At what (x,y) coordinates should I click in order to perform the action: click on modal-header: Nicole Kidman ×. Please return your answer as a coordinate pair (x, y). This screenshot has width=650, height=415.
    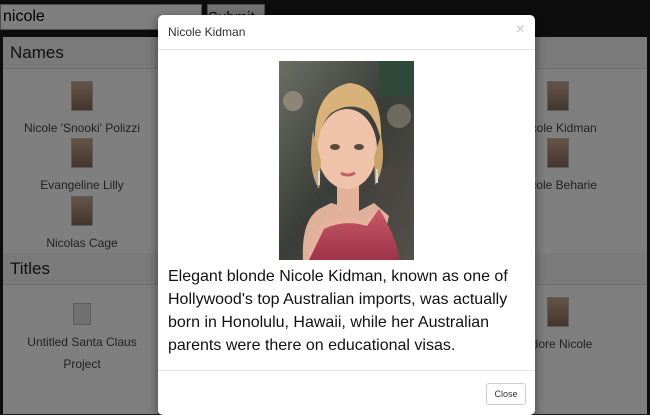
    Looking at the image, I should click on (346, 32).